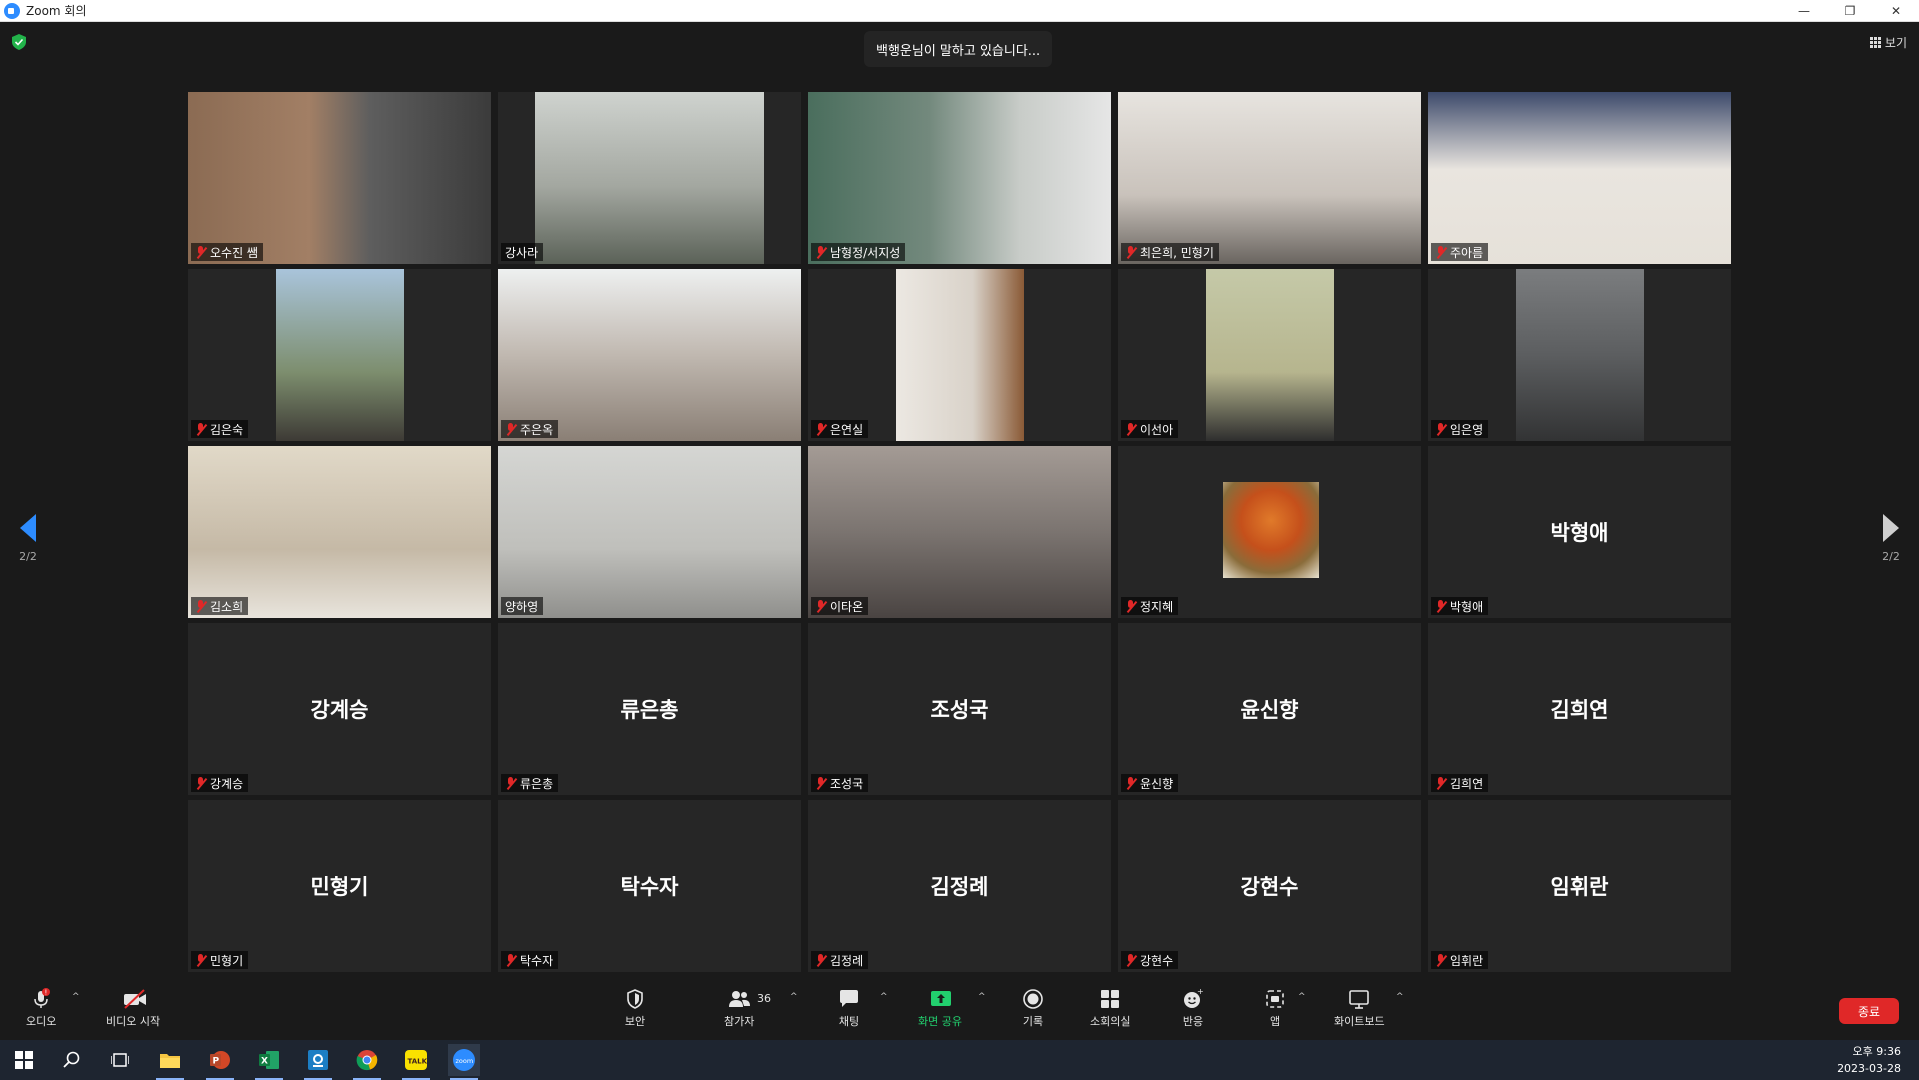  Describe the element at coordinates (1400, 997) in the screenshot. I see `whiteboard-options-caret: ^` at that location.